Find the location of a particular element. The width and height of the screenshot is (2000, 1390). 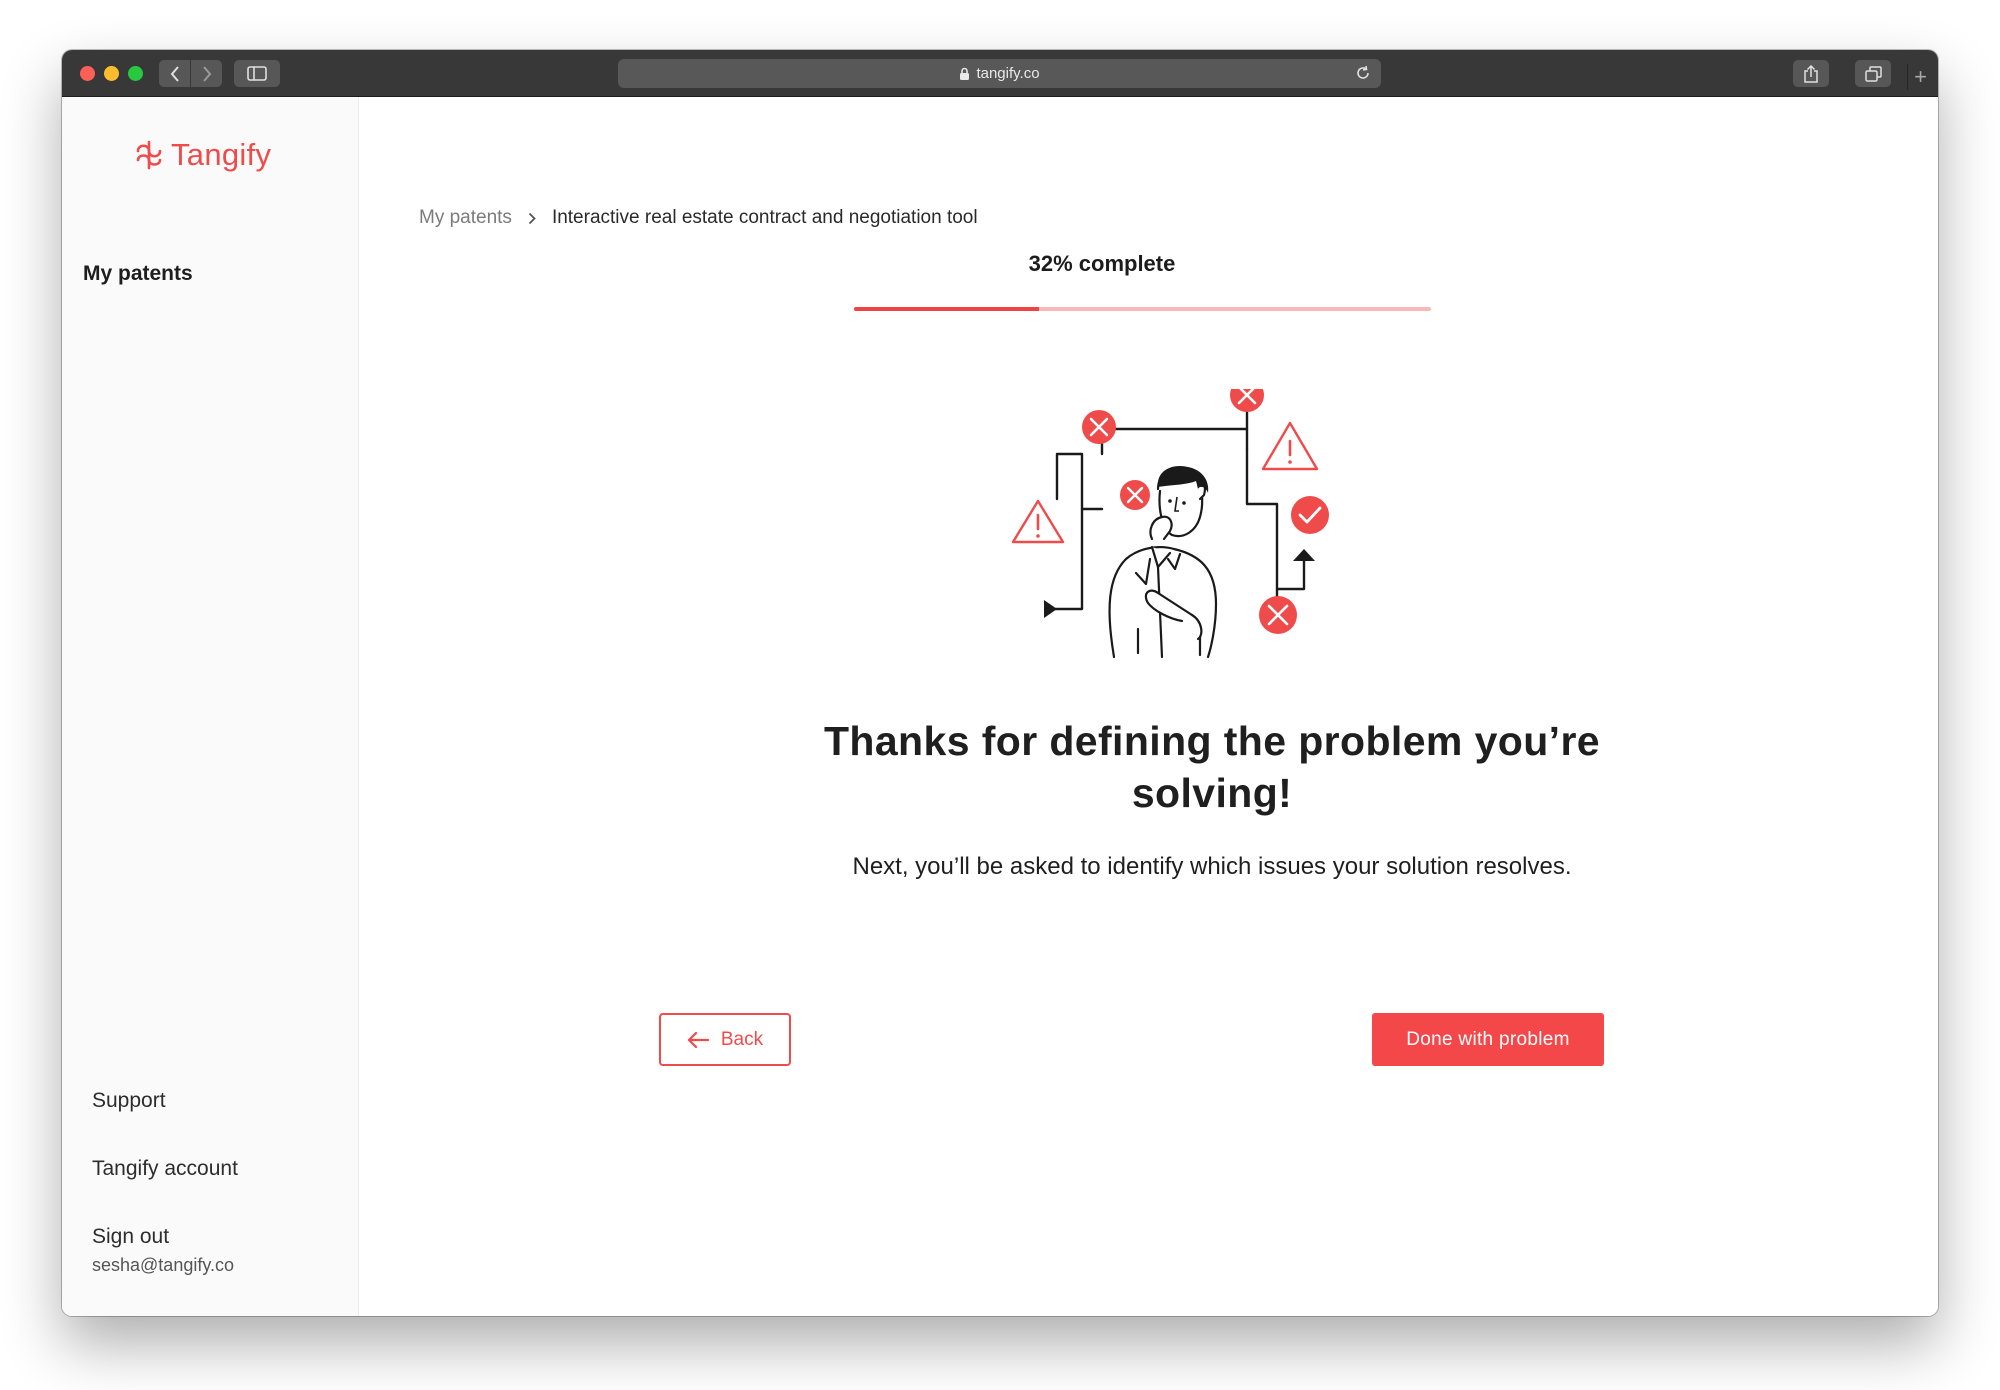

back-button-label: Back is located at coordinates (742, 1039).